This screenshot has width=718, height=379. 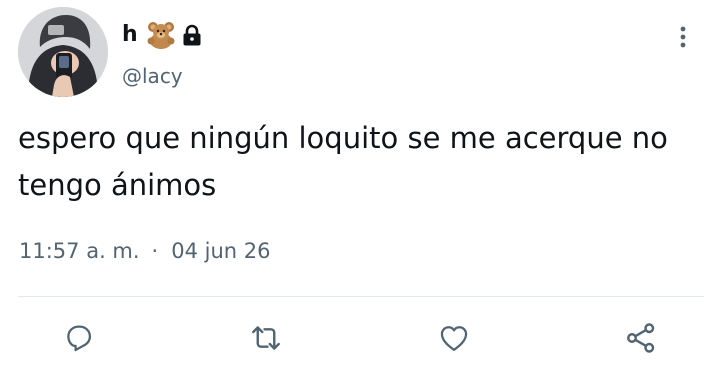 I want to click on like-button, so click(x=454, y=338).